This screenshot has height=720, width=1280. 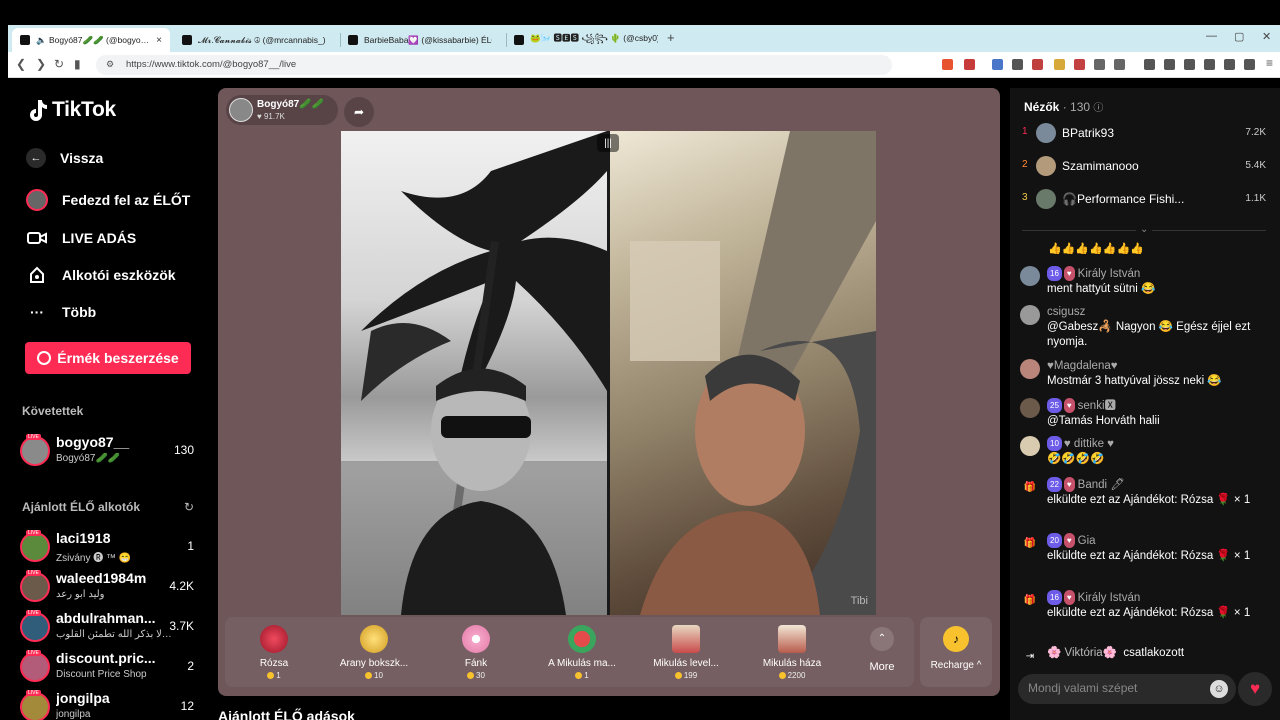 I want to click on like-heart-icon: ♥, so click(x=1255, y=689).